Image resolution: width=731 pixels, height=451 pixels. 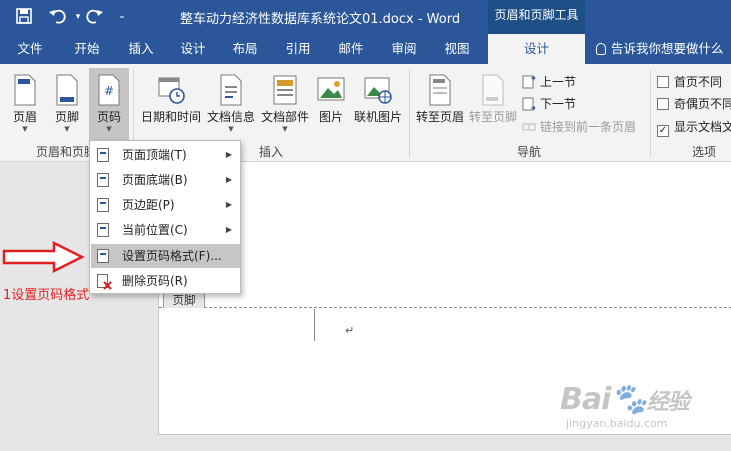 I want to click on redo-icon, so click(x=94, y=17).